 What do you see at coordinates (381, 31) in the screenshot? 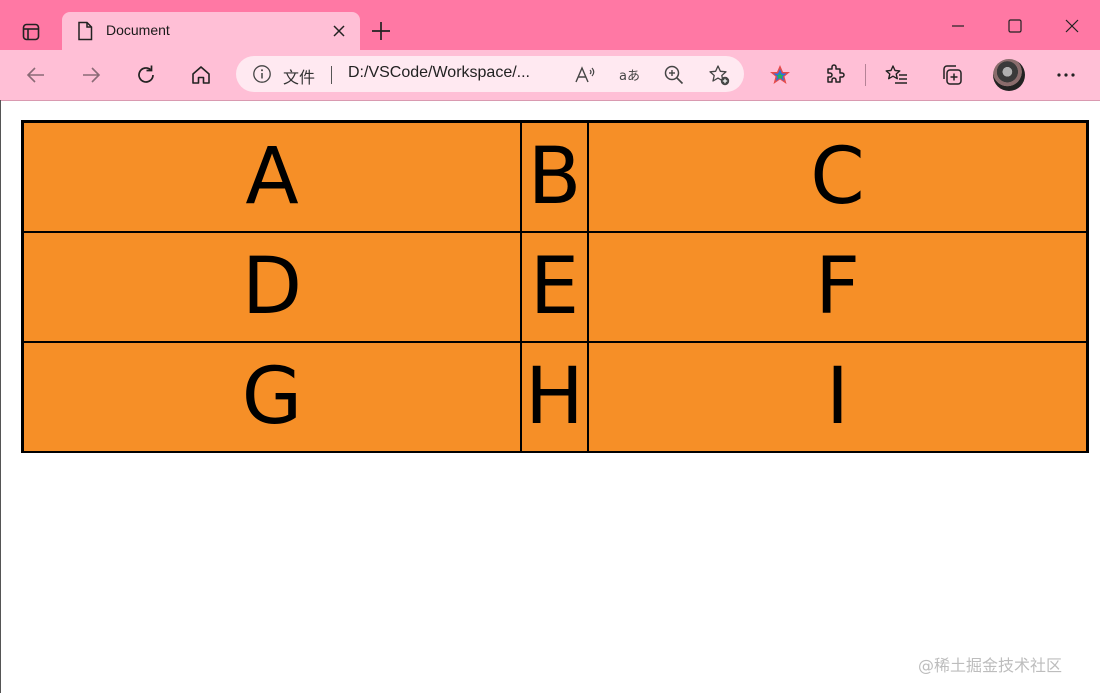
I see `new-tab-icon` at bounding box center [381, 31].